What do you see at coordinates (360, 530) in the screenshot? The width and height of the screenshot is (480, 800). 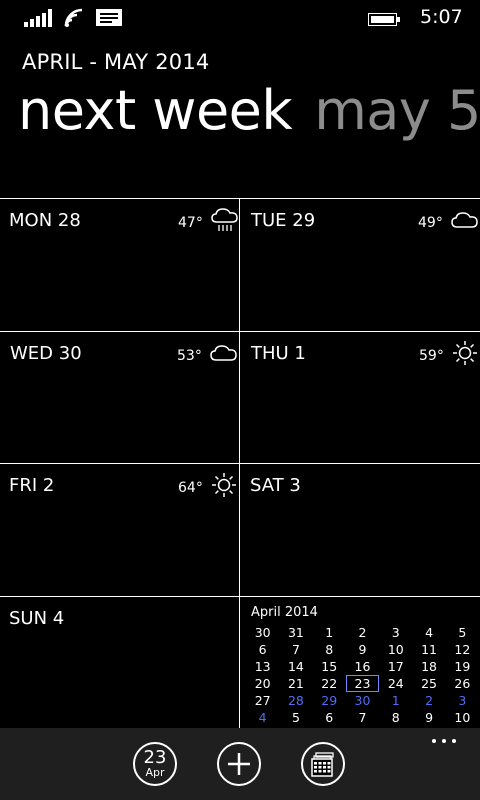 I see `day-cell-sat-3: SAT 3` at bounding box center [360, 530].